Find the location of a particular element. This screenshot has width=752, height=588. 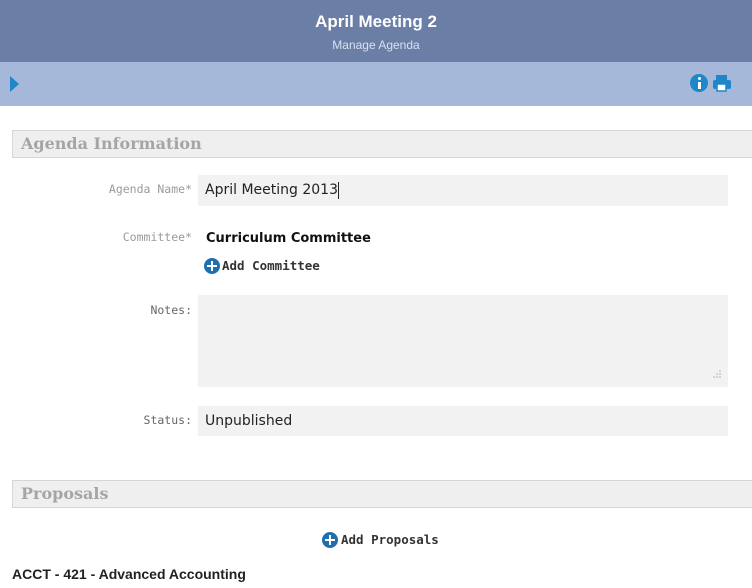

toolbar is located at coordinates (376, 84).